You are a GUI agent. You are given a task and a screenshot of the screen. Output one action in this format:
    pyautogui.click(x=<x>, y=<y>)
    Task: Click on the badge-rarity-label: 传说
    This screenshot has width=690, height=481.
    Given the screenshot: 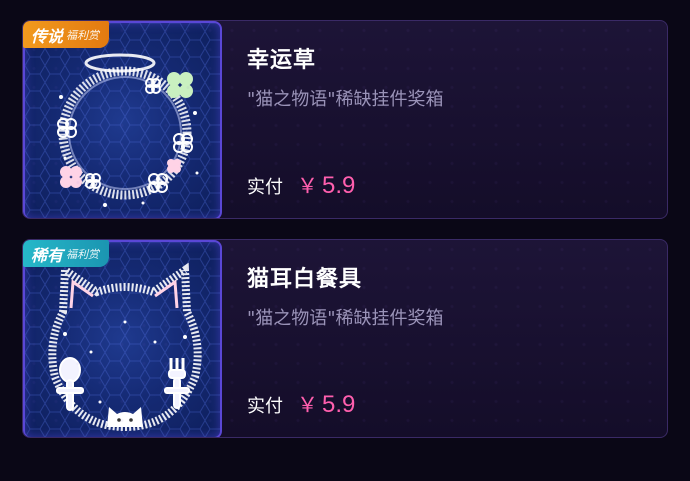 What is the action you would take?
    pyautogui.click(x=47, y=37)
    